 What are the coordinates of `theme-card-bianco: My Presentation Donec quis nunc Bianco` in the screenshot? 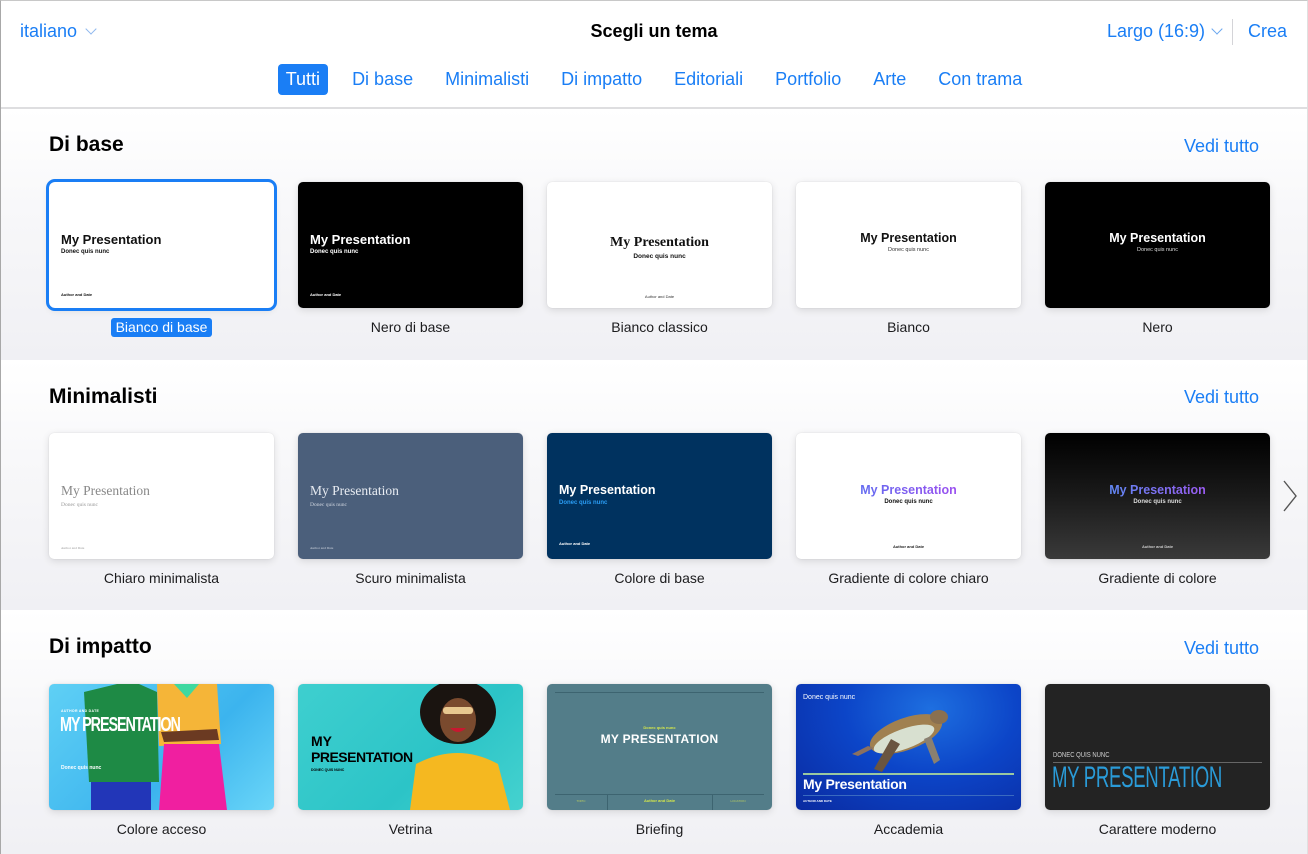 It's located at (908, 259).